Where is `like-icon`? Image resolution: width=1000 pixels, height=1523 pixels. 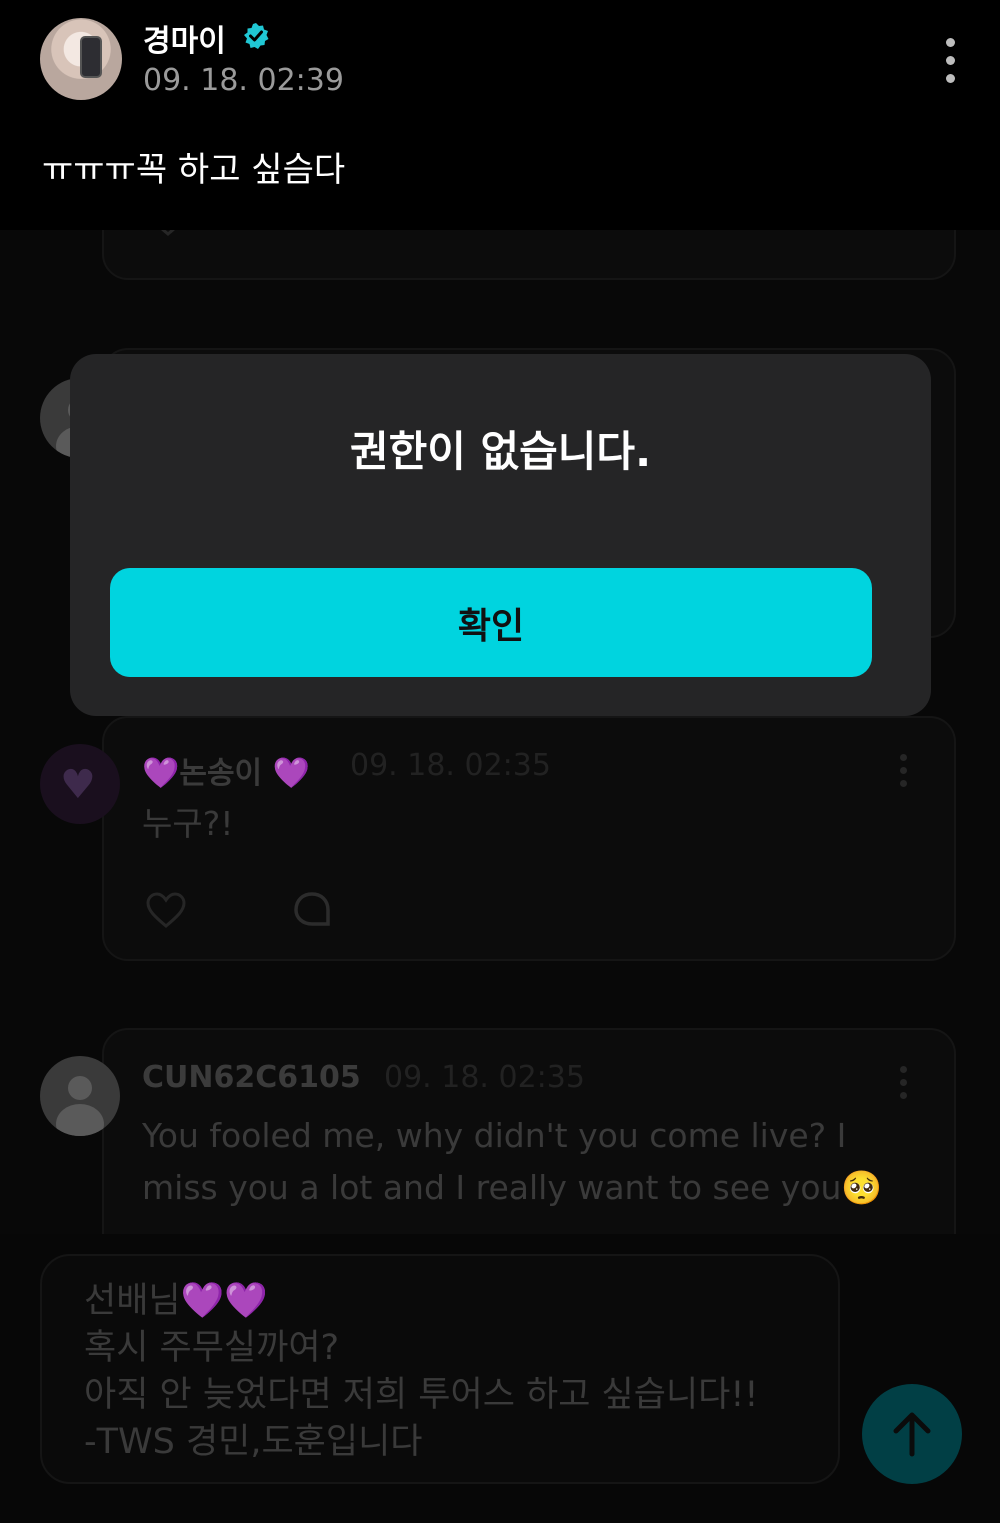 like-icon is located at coordinates (166, 910).